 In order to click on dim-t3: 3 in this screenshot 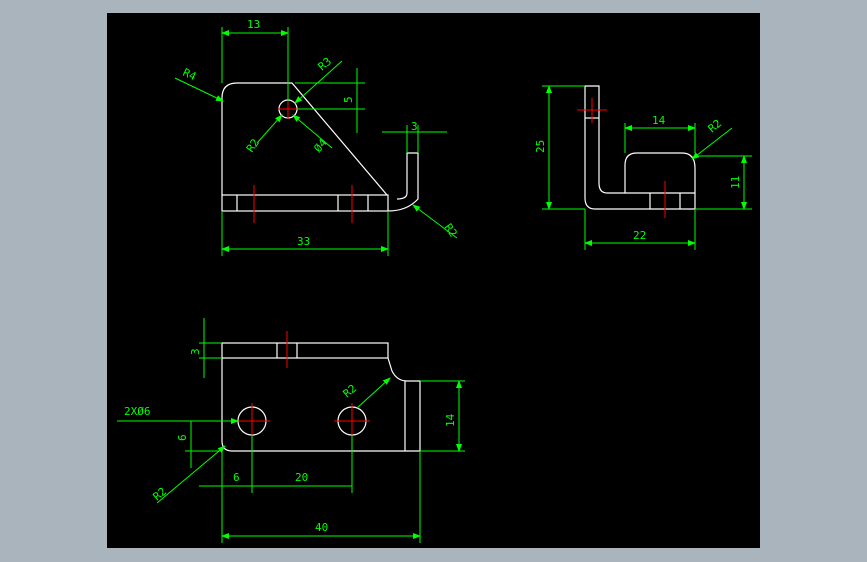, I will do `click(414, 126)`.